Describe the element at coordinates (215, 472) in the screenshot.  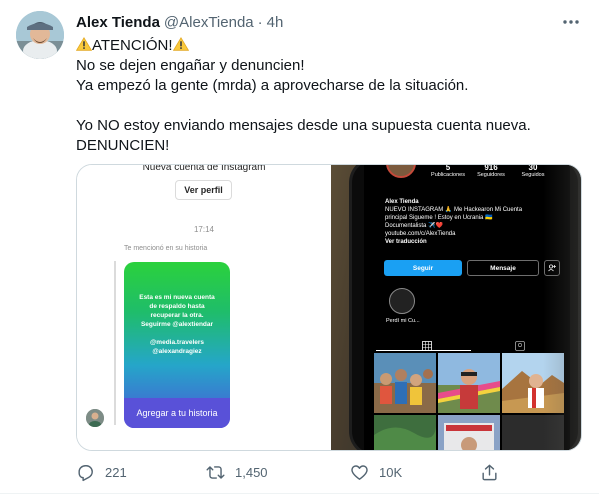
I see `retweet-icon` at that location.